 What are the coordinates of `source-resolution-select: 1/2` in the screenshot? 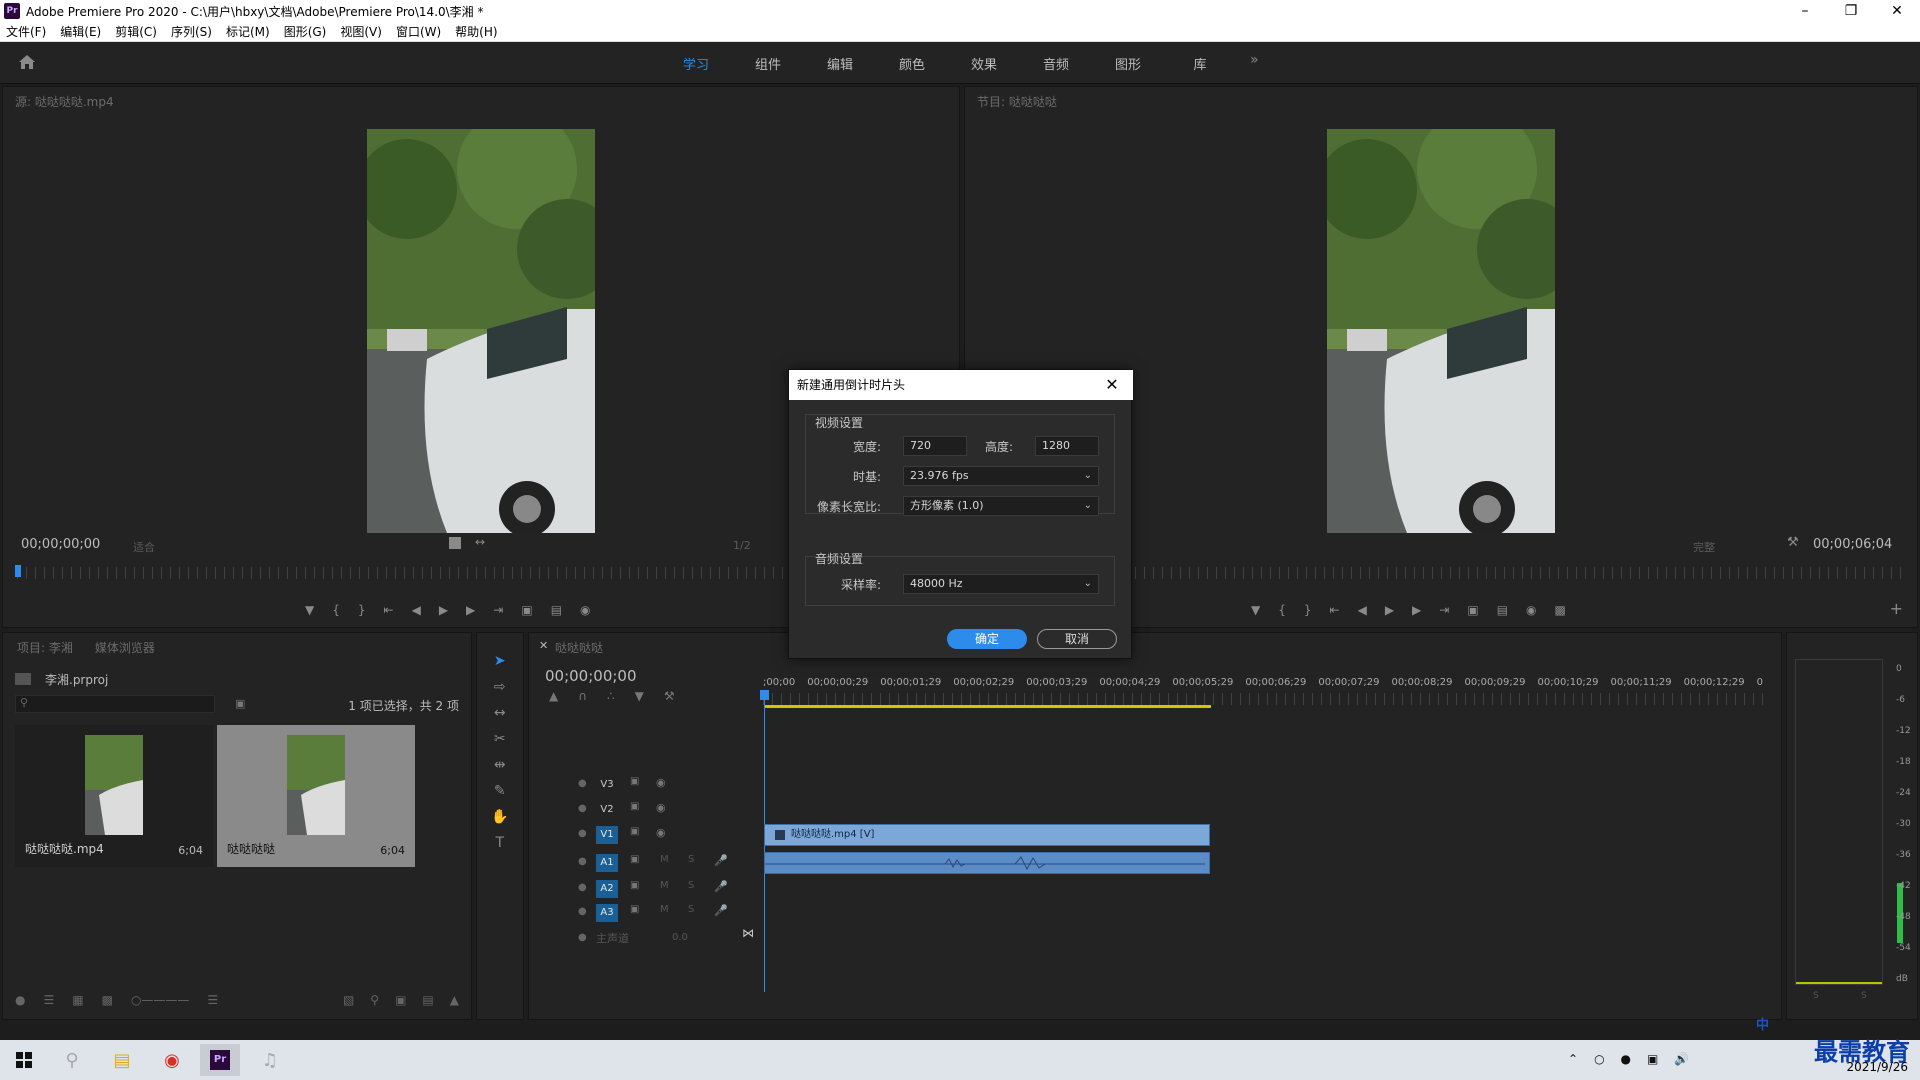 It's located at (742, 545).